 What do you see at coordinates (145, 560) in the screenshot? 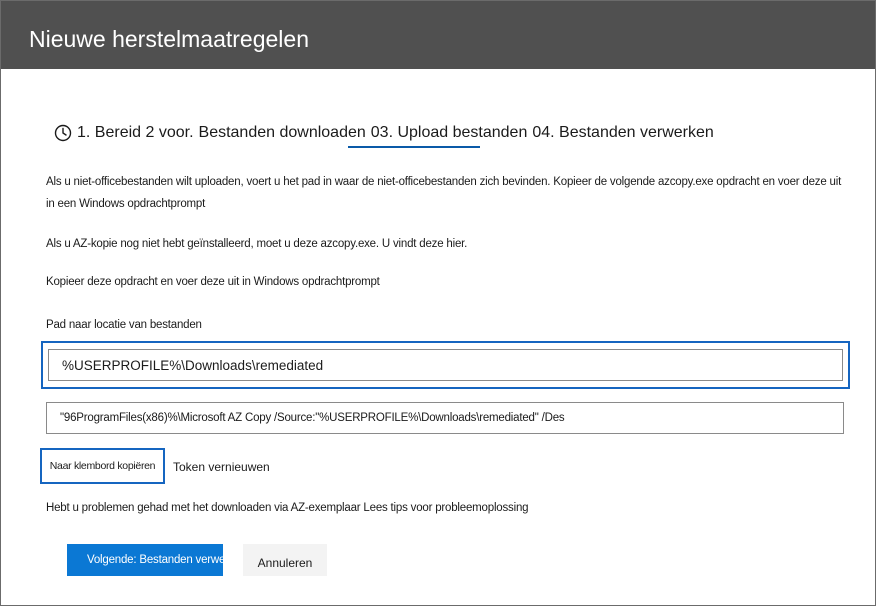
I see `next-process-files-button: Volgende: Bestanden verwerken` at bounding box center [145, 560].